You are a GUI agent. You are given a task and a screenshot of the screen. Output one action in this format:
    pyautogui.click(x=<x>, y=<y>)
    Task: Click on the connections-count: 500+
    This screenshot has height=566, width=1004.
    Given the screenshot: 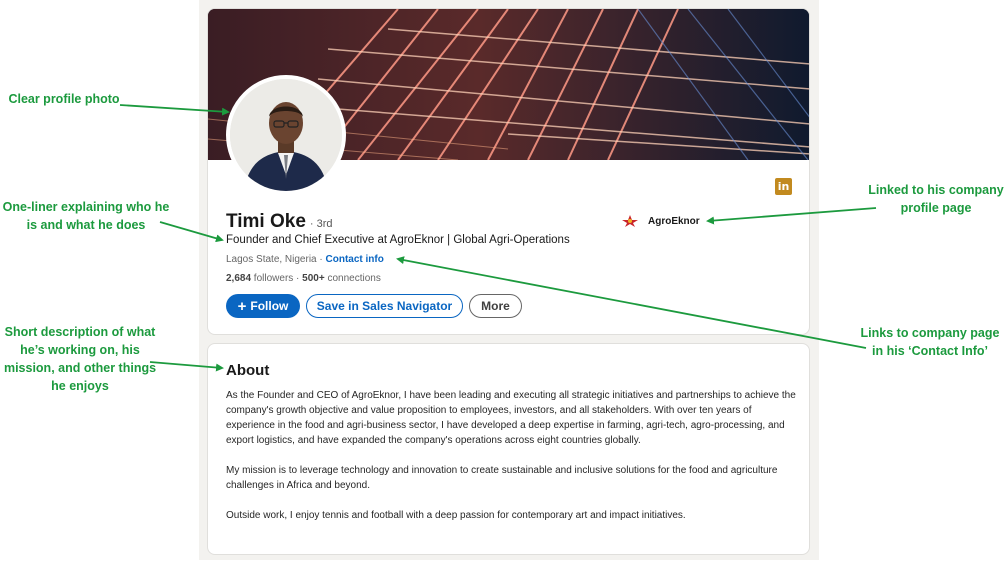 What is the action you would take?
    pyautogui.click(x=313, y=278)
    